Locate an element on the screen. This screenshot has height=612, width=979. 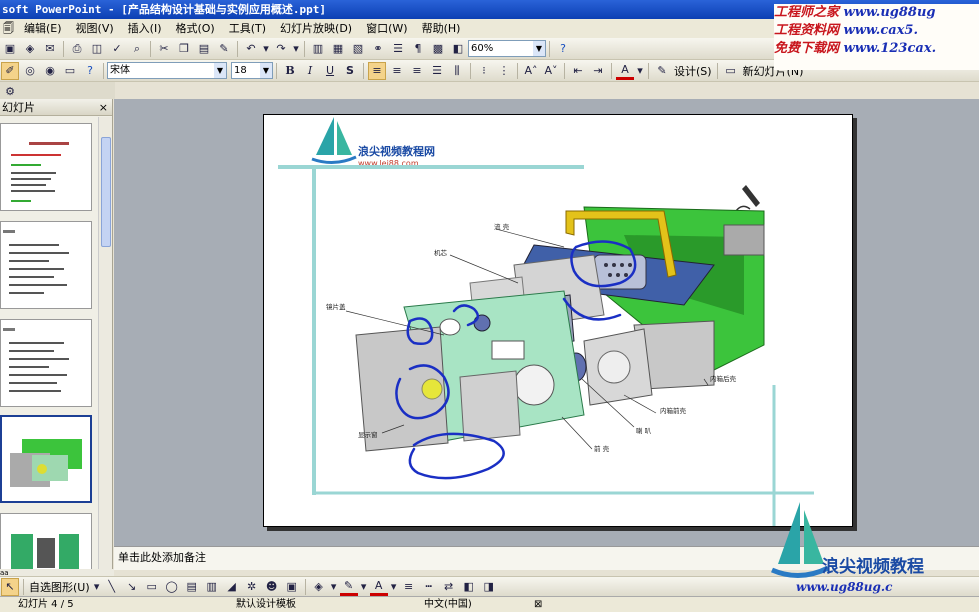
align-left-icon: ≡ is located at coordinates (377, 70).